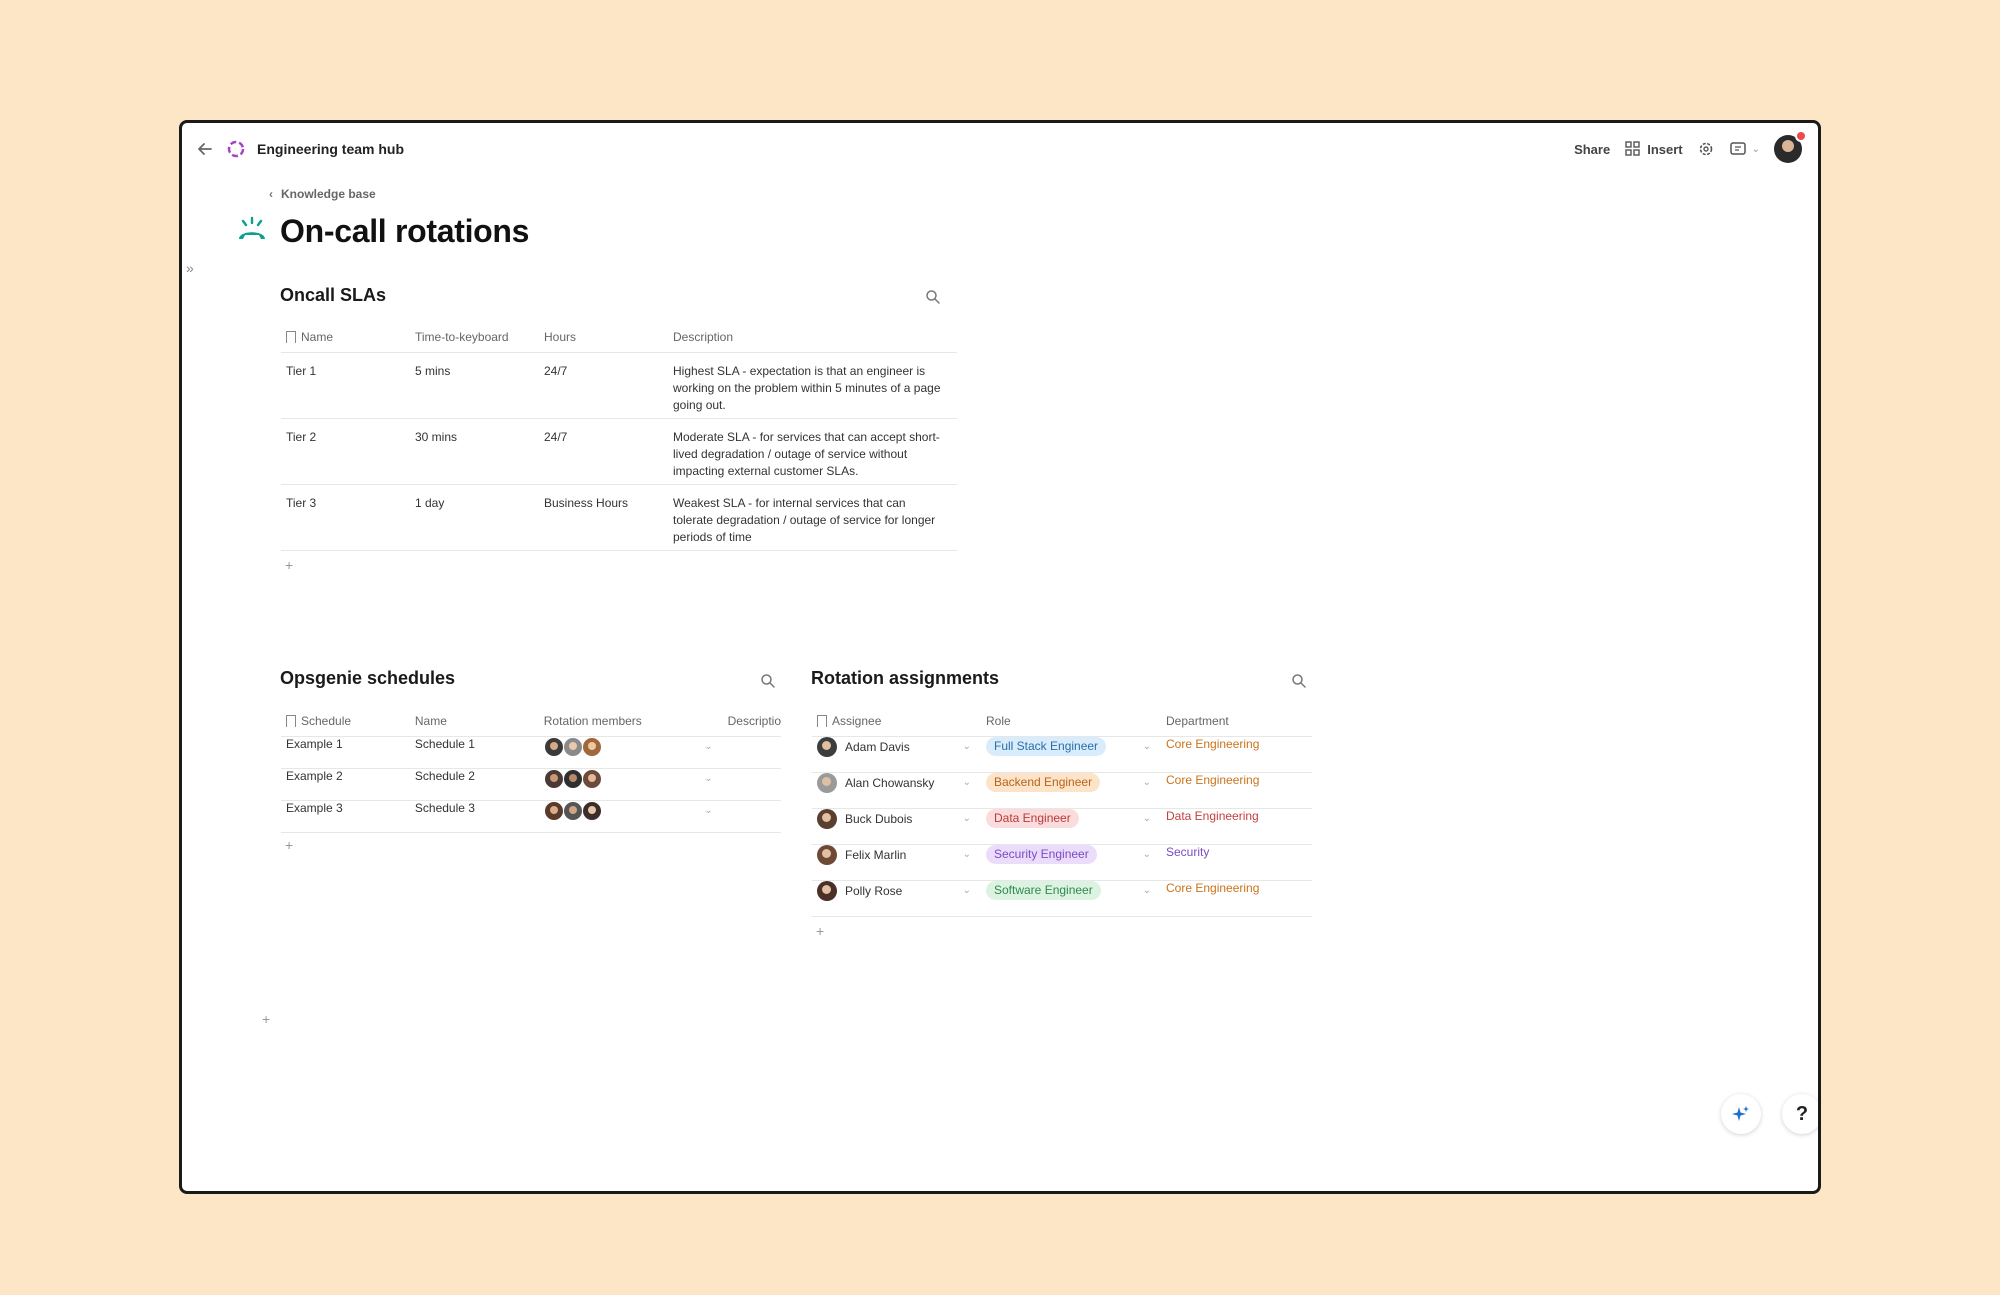 The height and width of the screenshot is (1295, 2000). What do you see at coordinates (1706, 149) in the screenshot?
I see `gear-icon` at bounding box center [1706, 149].